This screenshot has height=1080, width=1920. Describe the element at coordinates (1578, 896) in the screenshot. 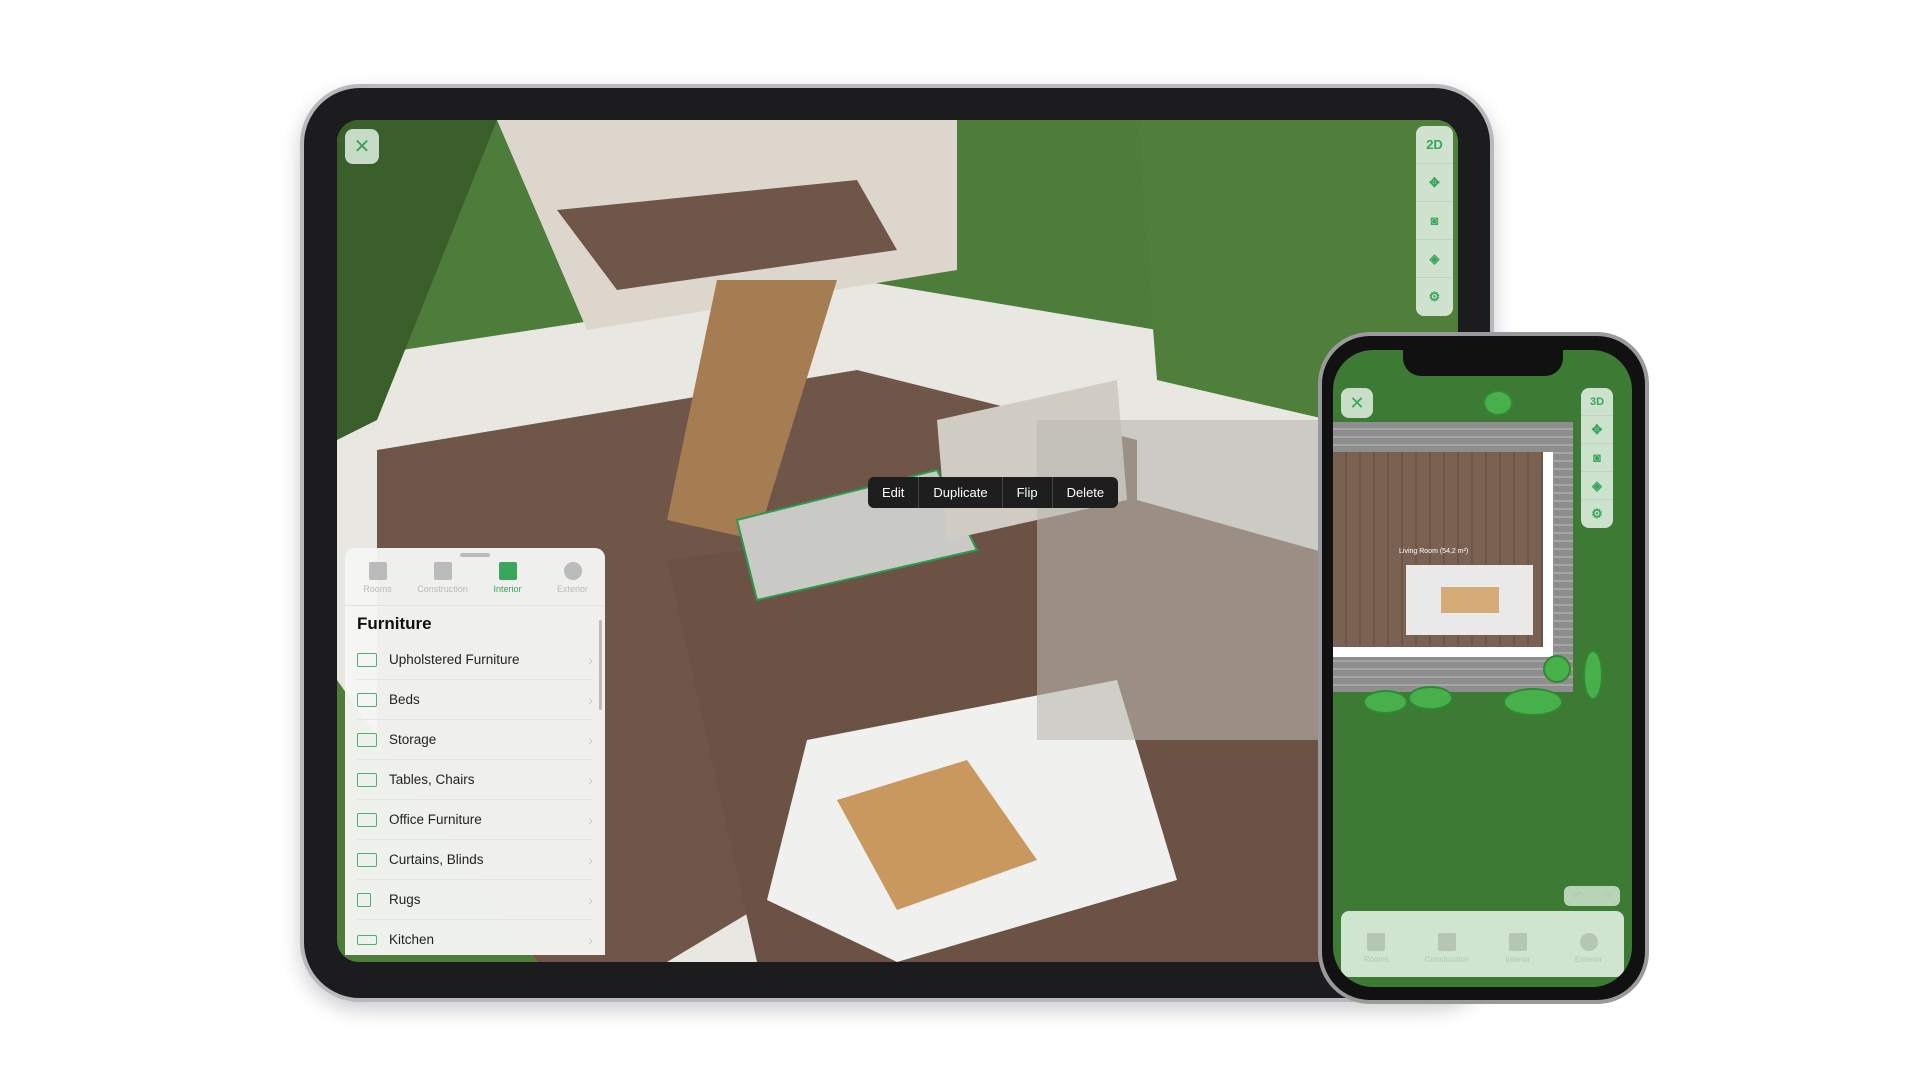

I see `undo-button: ↶` at that location.